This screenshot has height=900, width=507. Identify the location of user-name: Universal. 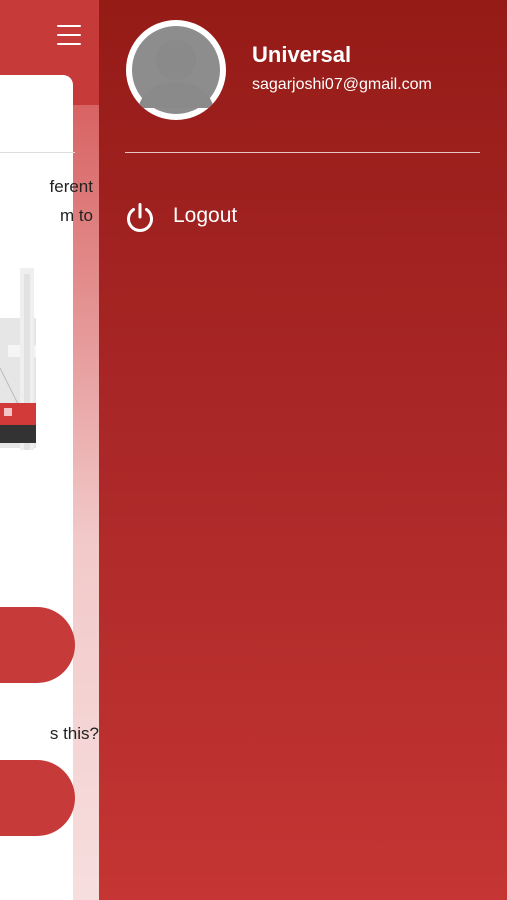
(302, 54).